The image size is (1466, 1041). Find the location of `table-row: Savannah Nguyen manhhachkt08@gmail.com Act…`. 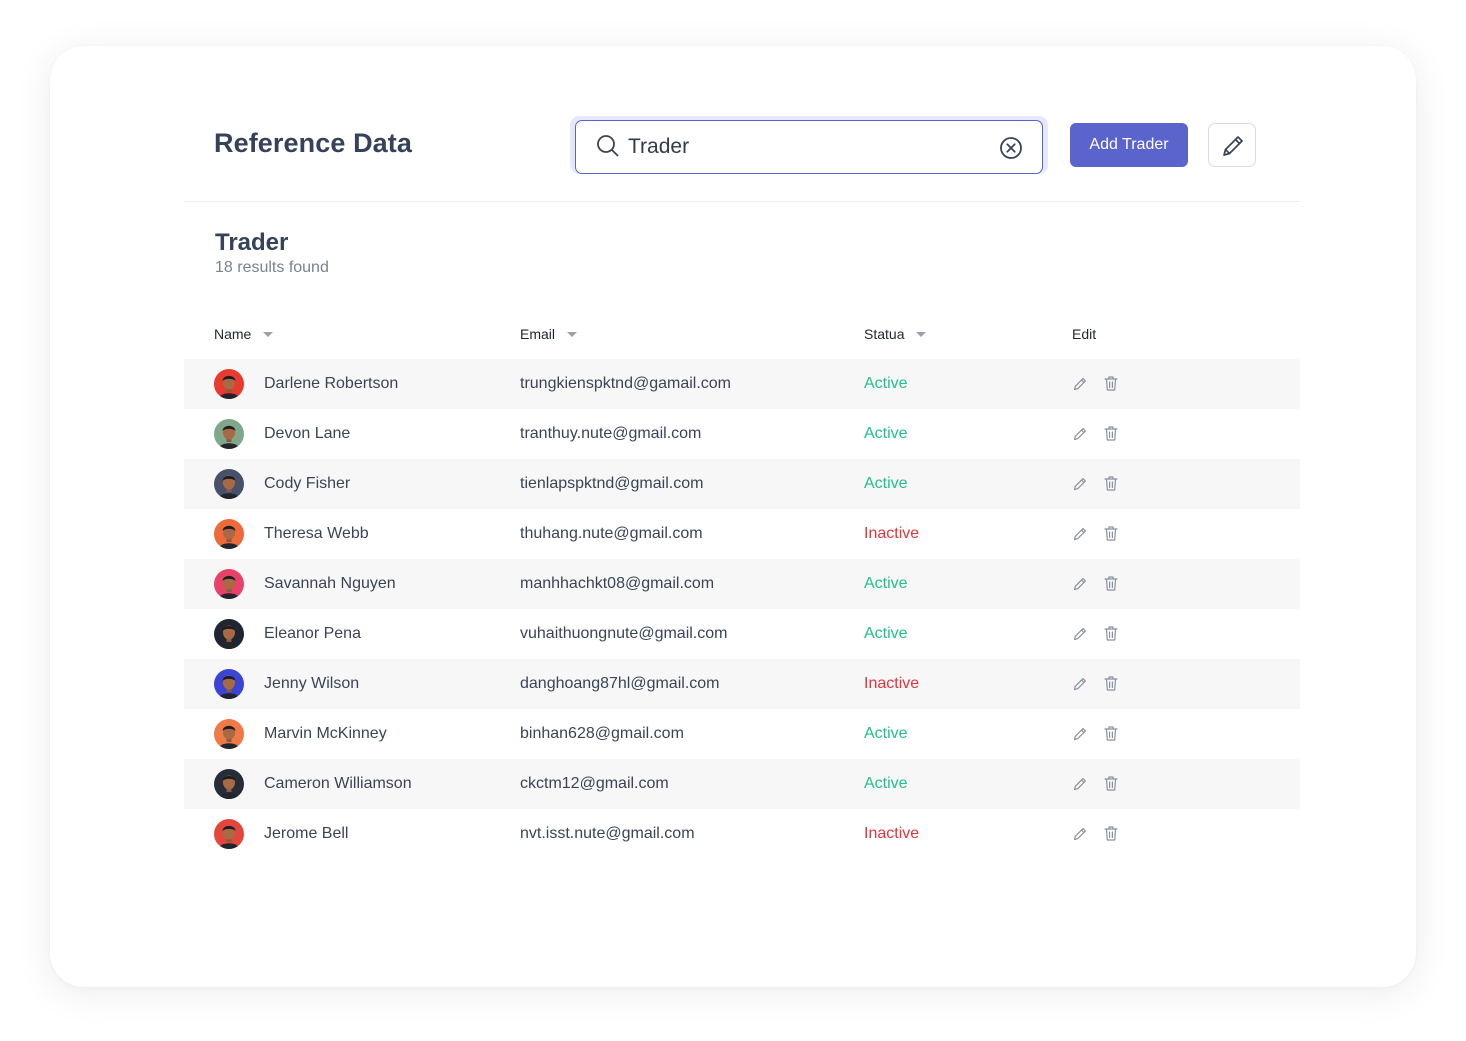

table-row: Savannah Nguyen manhhachkt08@gmail.com Act… is located at coordinates (742, 584).